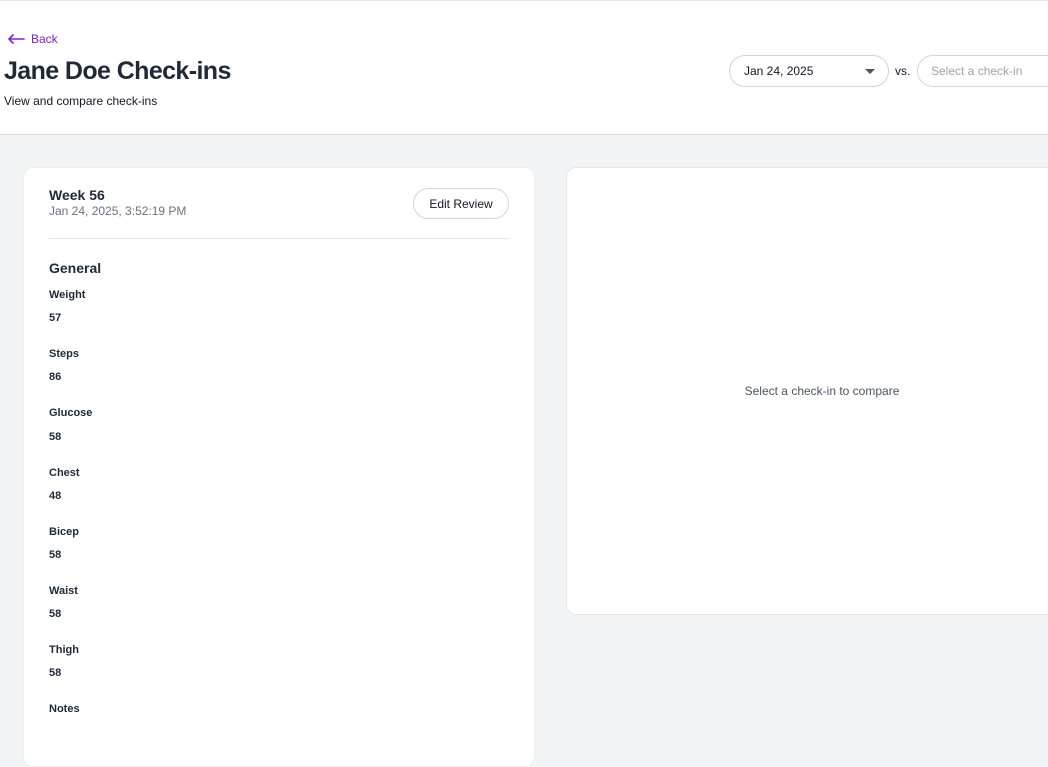 This screenshot has width=1048, height=767. I want to click on back-label: Back, so click(44, 39).